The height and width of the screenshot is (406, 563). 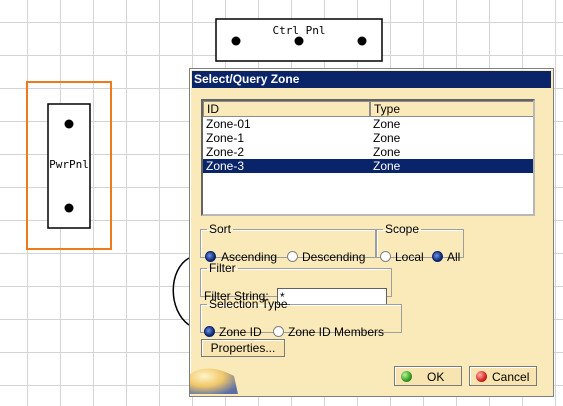 What do you see at coordinates (209, 331) in the screenshot?
I see `selection-zone-id-radio` at bounding box center [209, 331].